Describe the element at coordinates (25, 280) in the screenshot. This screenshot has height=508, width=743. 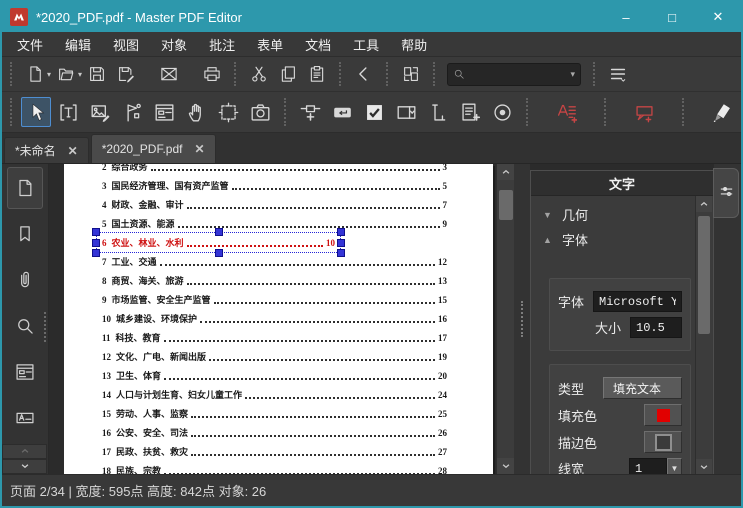
I see `sidebar-button-attachments` at that location.